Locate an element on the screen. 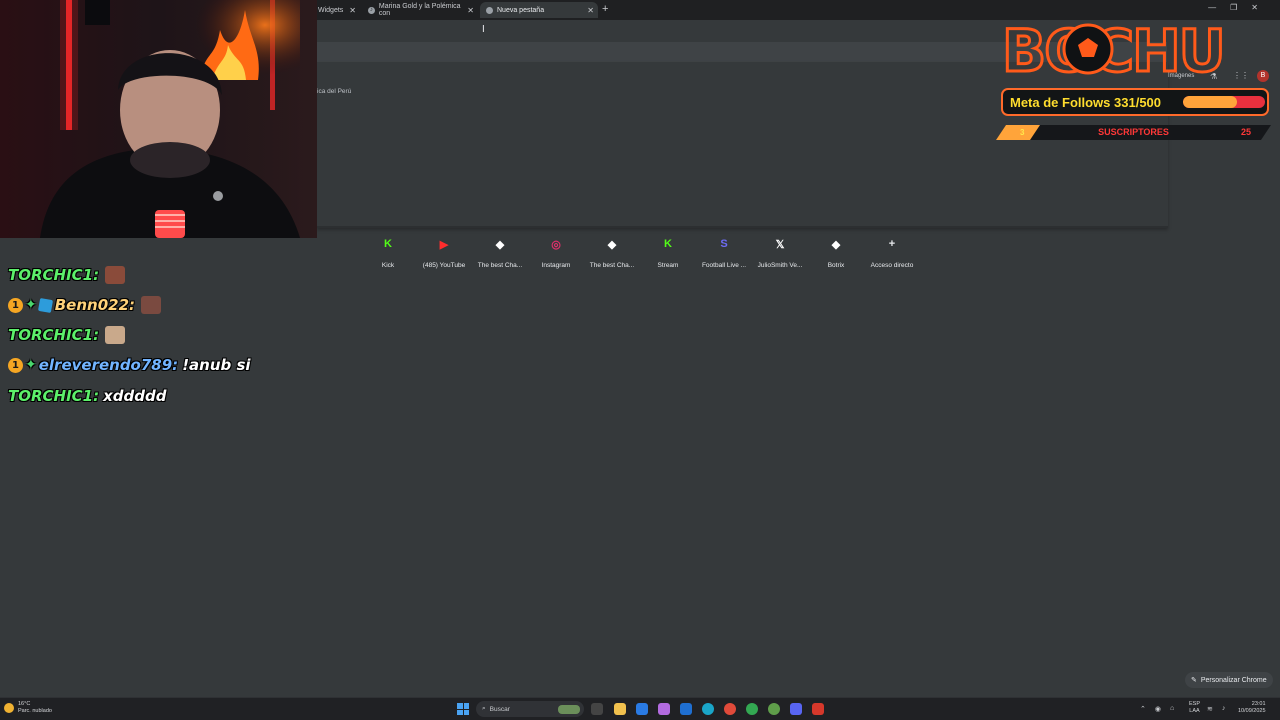 This screenshot has height=720, width=1280. chat-text: !anub si is located at coordinates (216, 365).